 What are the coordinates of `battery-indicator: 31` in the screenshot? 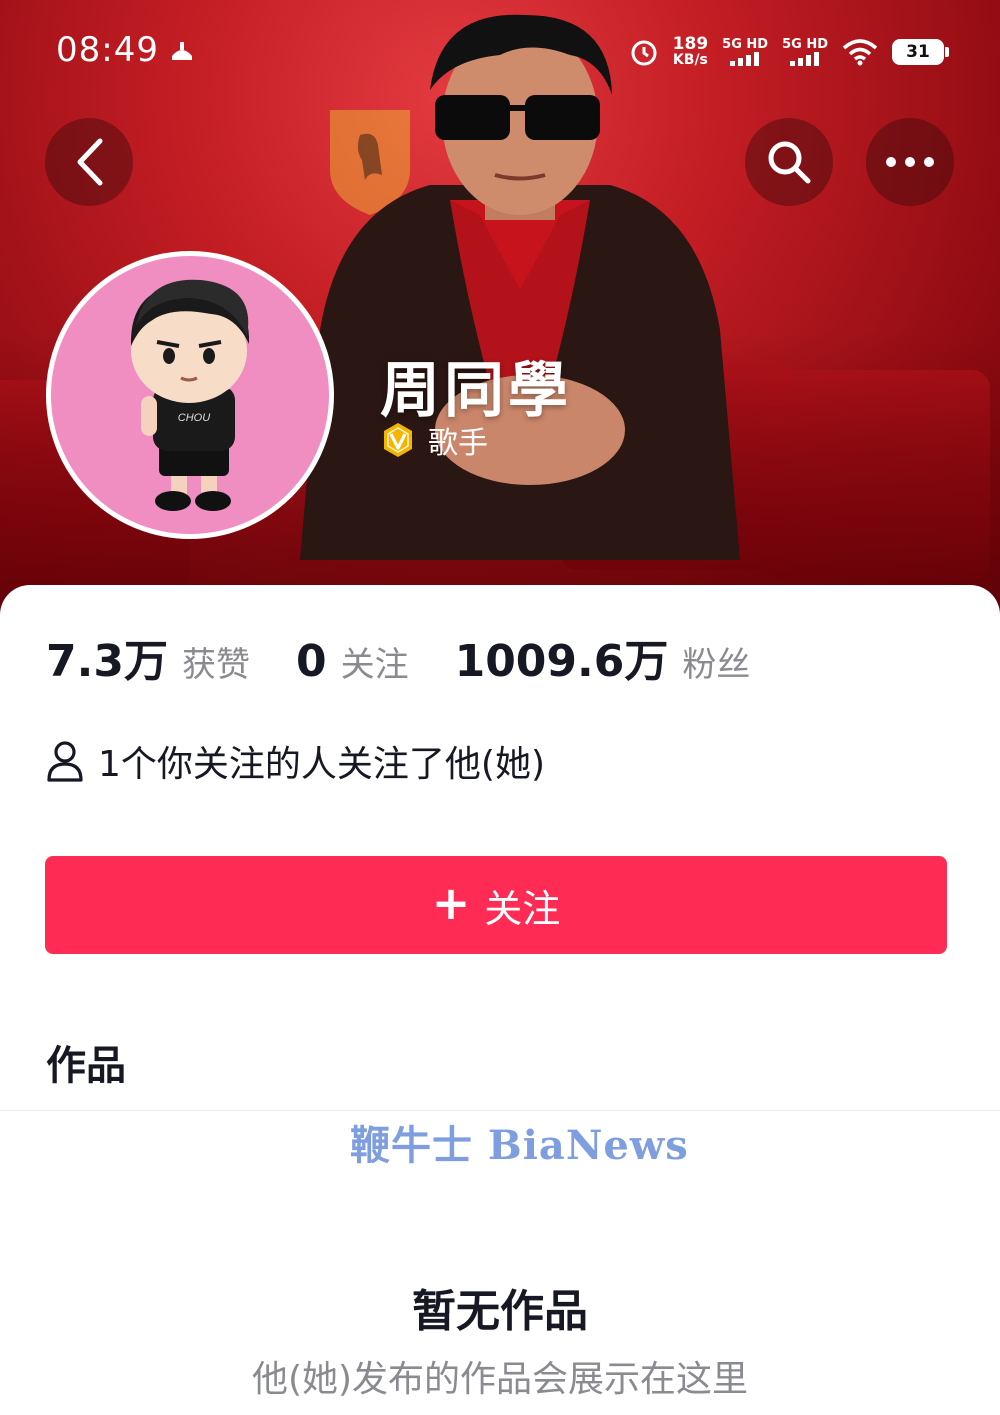 It's located at (920, 52).